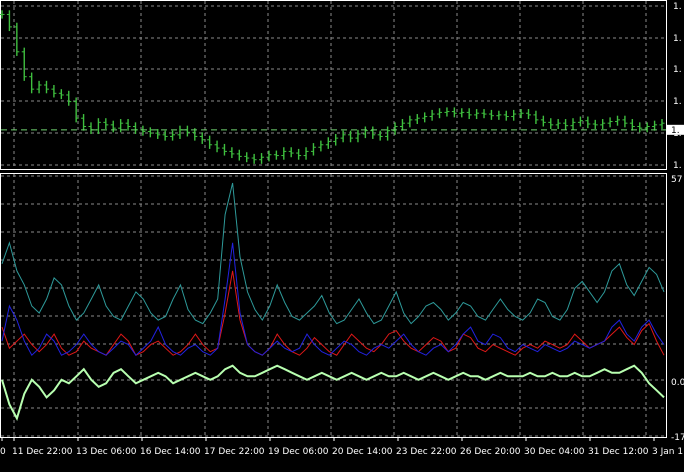 The height and width of the screenshot is (472, 684). What do you see at coordinates (677, 438) in the screenshot?
I see `indicator-tick-label: -17` at bounding box center [677, 438].